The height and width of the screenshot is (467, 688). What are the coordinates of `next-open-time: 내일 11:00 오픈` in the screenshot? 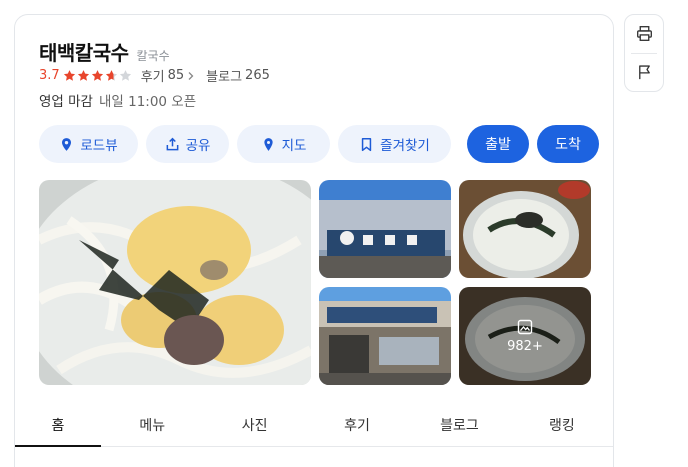 It's located at (147, 102).